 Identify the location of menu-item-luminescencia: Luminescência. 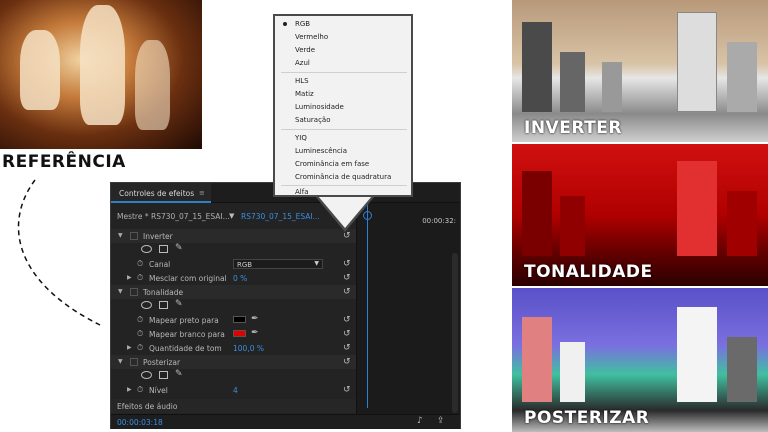
(343, 151).